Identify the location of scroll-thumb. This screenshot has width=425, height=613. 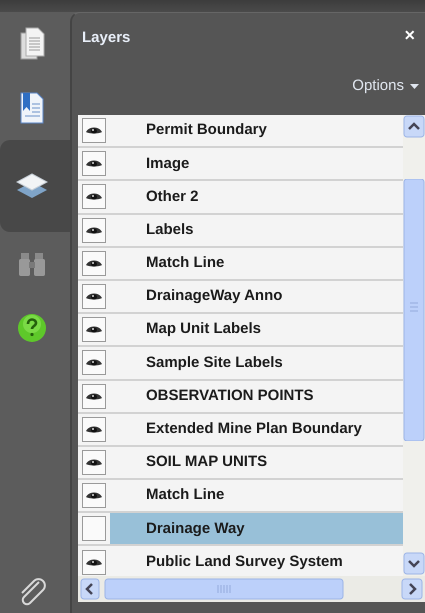
(414, 310).